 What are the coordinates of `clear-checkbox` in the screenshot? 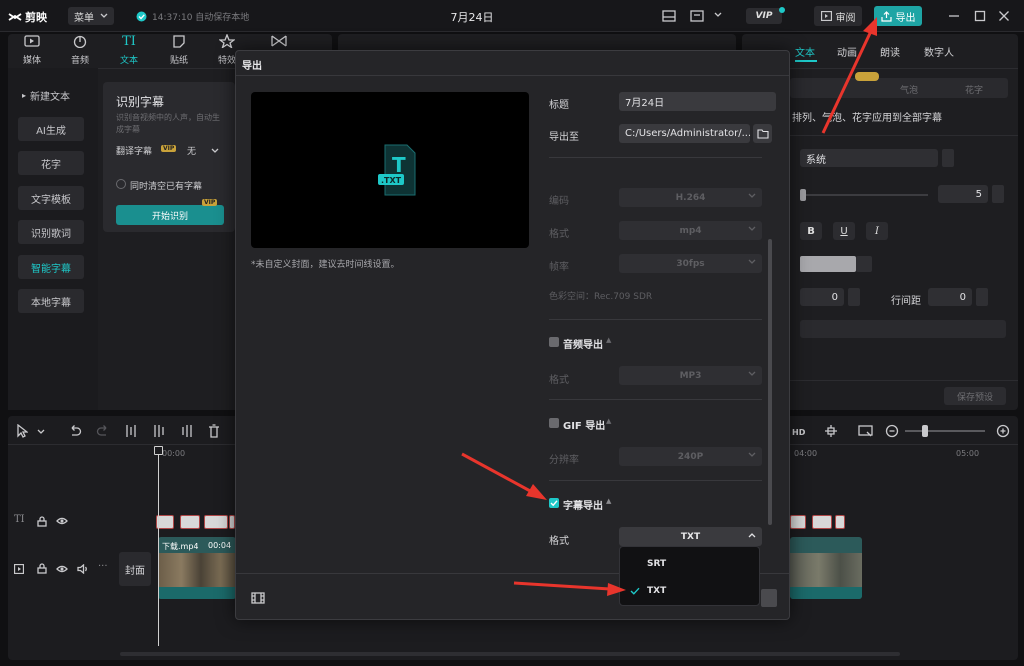 It's located at (121, 184).